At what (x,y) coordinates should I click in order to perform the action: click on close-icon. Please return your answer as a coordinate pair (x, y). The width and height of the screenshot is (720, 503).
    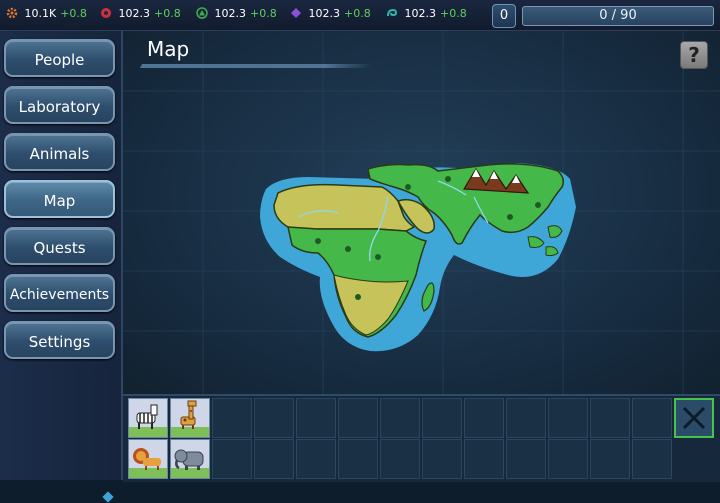
    Looking at the image, I should click on (694, 418).